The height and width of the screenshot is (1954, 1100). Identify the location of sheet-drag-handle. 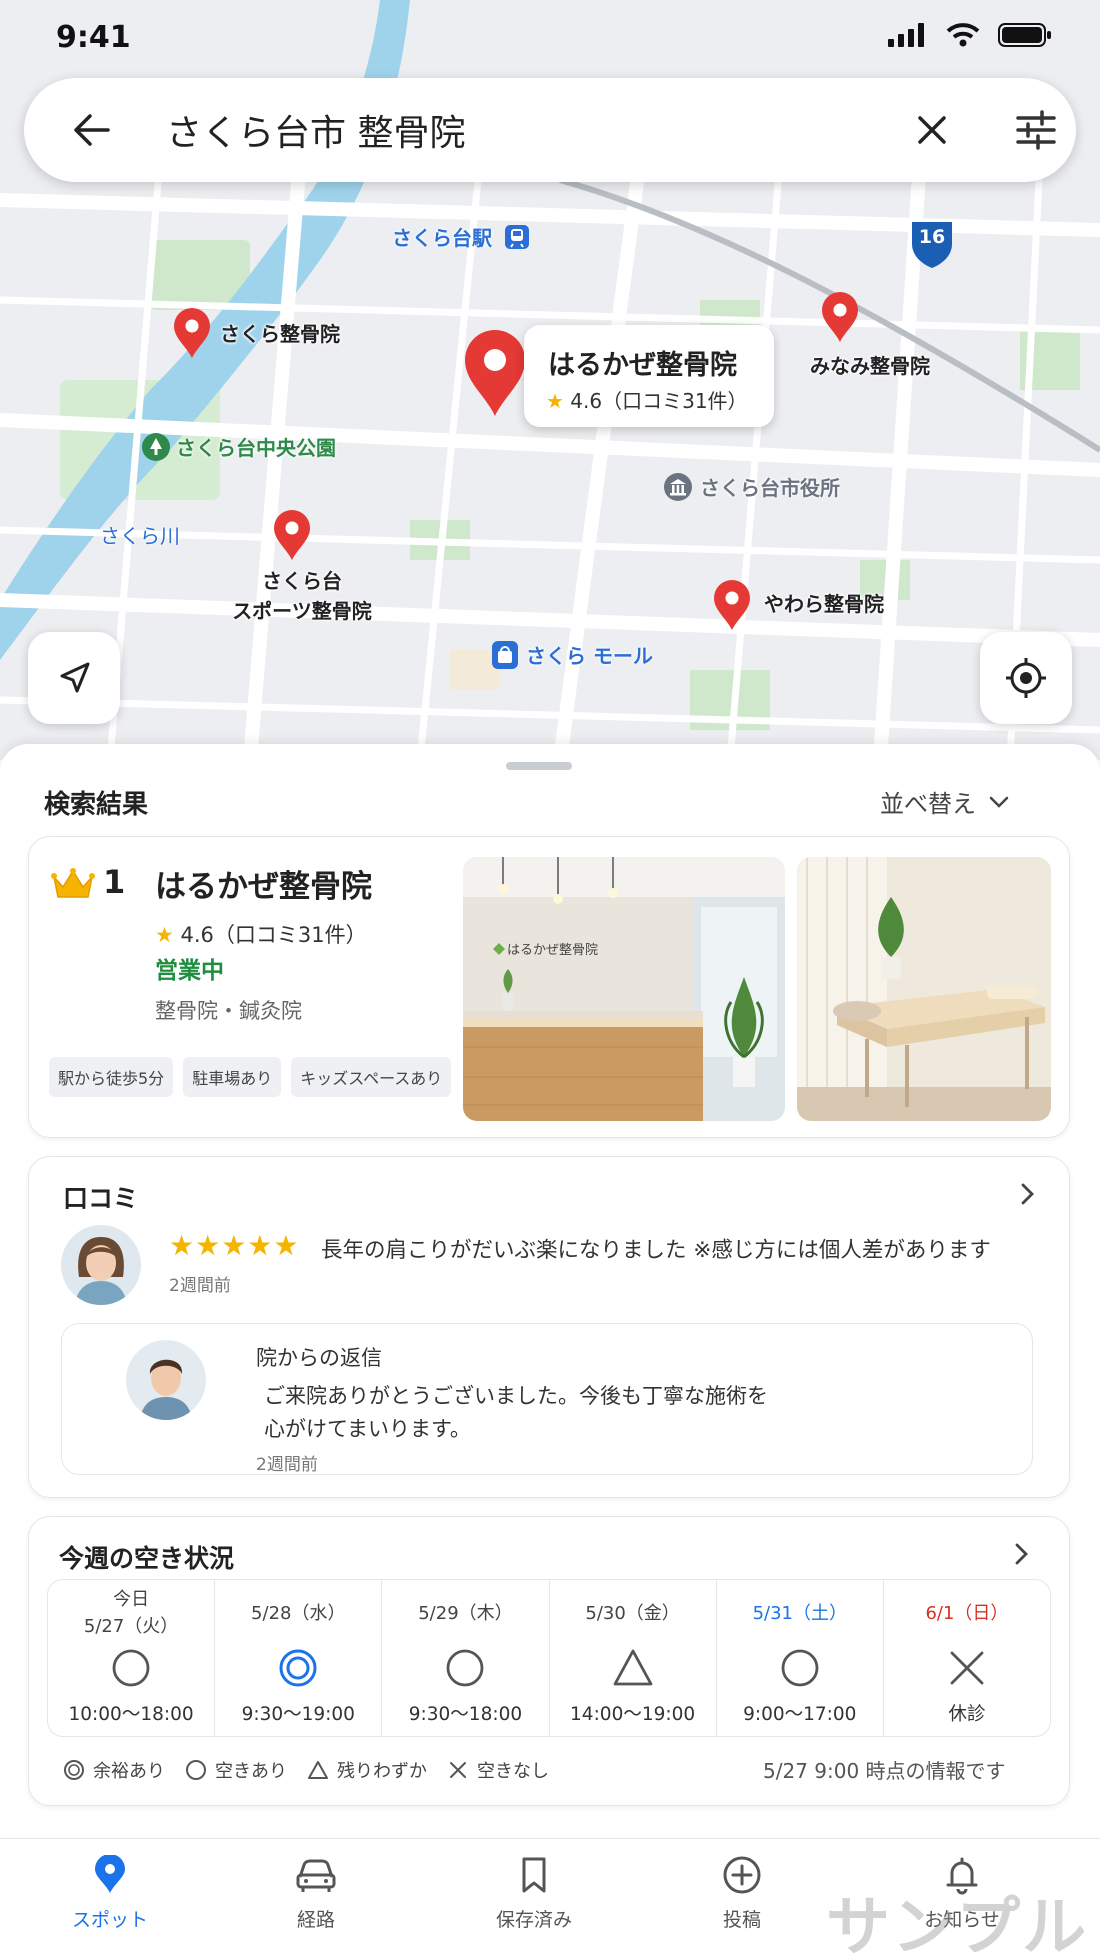
(539, 766).